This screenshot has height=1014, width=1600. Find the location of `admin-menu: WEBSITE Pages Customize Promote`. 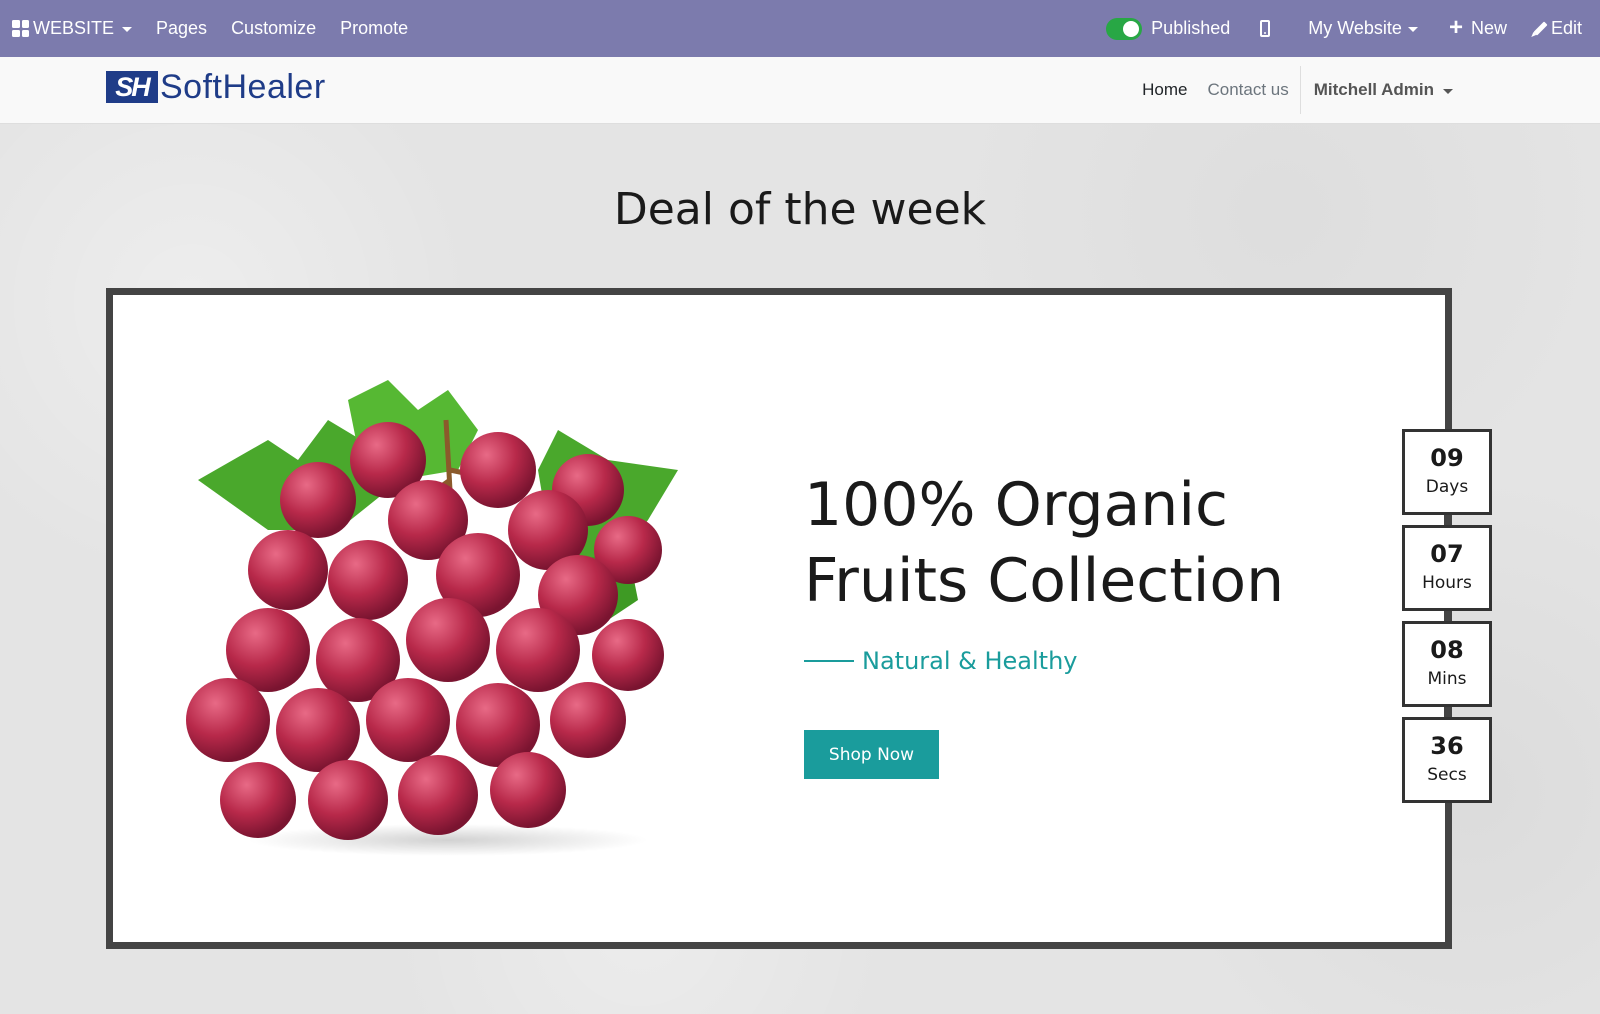

admin-menu: WEBSITE Pages Customize Promote is located at coordinates (210, 28).